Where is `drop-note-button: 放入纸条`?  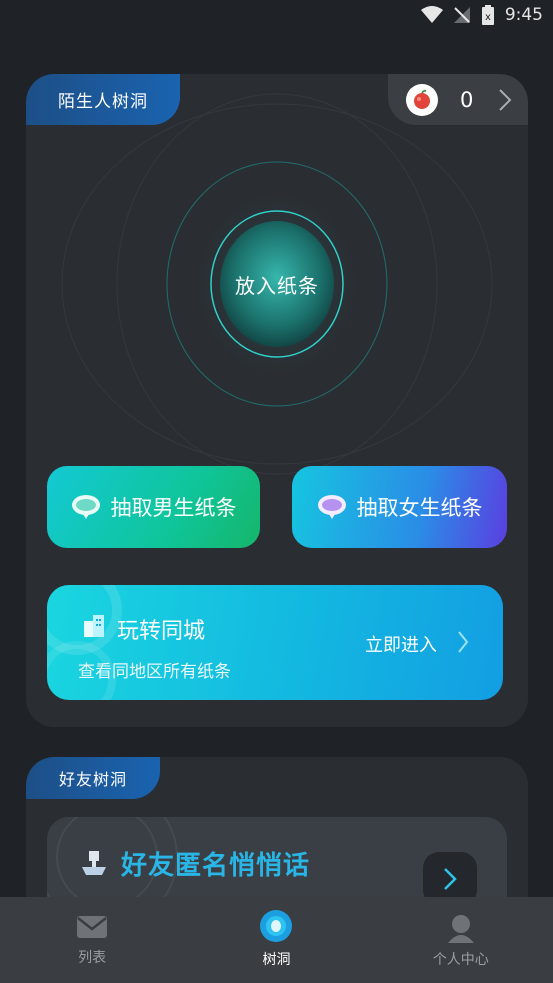
drop-note-button: 放入纸条 is located at coordinates (277, 284).